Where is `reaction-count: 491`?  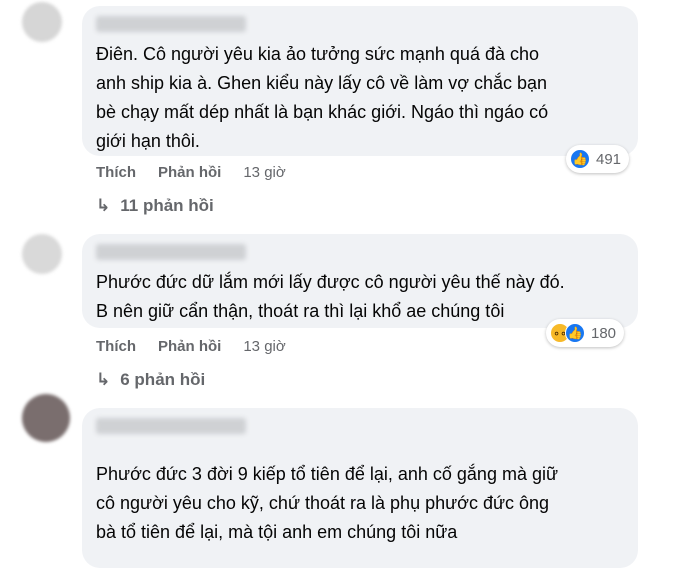 reaction-count: 491 is located at coordinates (609, 159).